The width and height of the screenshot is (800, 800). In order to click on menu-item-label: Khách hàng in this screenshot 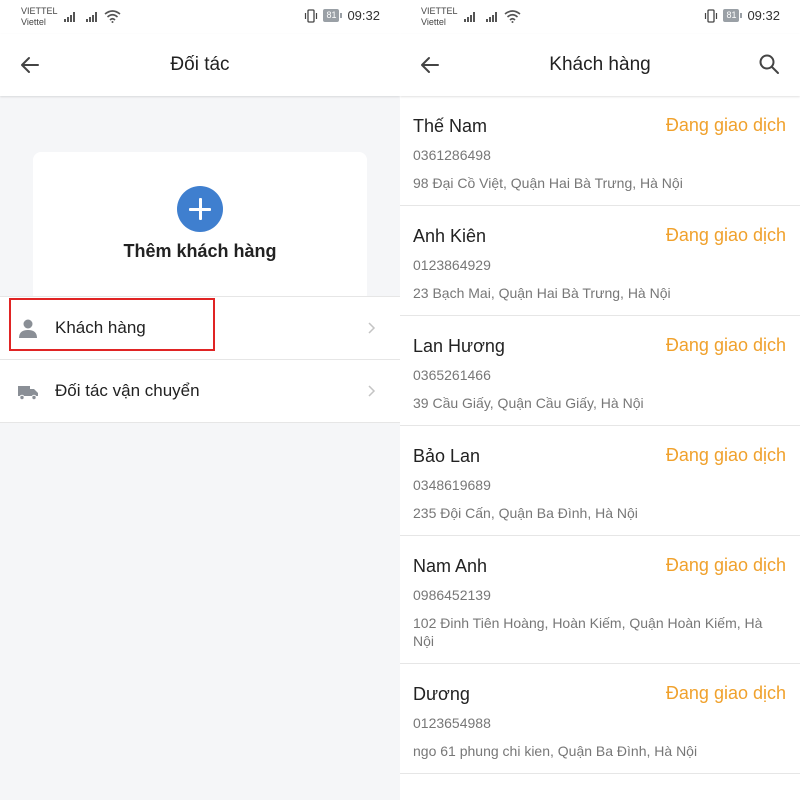, I will do `click(100, 327)`.